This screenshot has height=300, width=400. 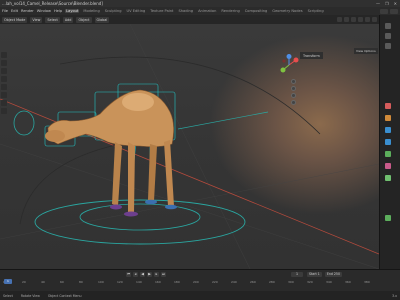 What do you see at coordinates (293, 81) in the screenshot?
I see `zoom-icon` at bounding box center [293, 81].